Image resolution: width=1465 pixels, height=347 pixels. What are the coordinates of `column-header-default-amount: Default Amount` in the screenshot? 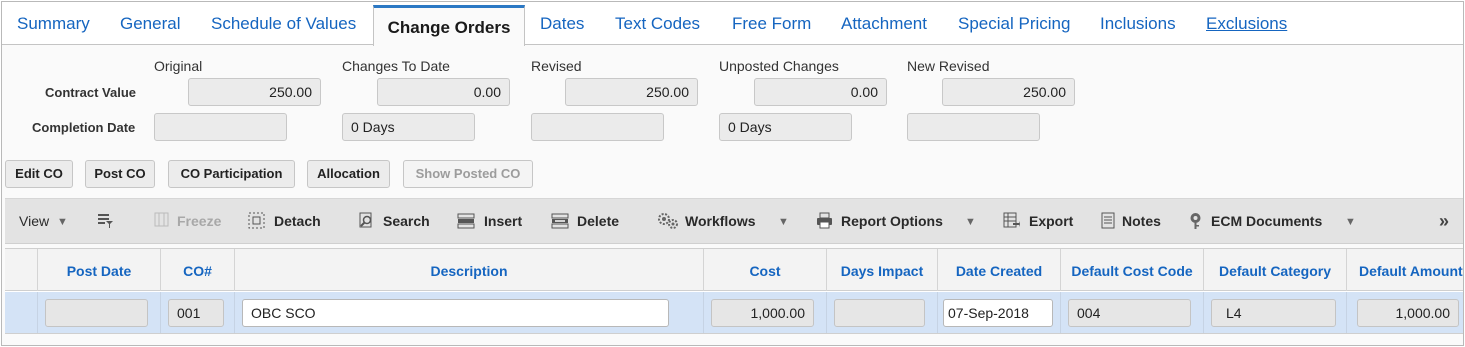 It's located at (1405, 270).